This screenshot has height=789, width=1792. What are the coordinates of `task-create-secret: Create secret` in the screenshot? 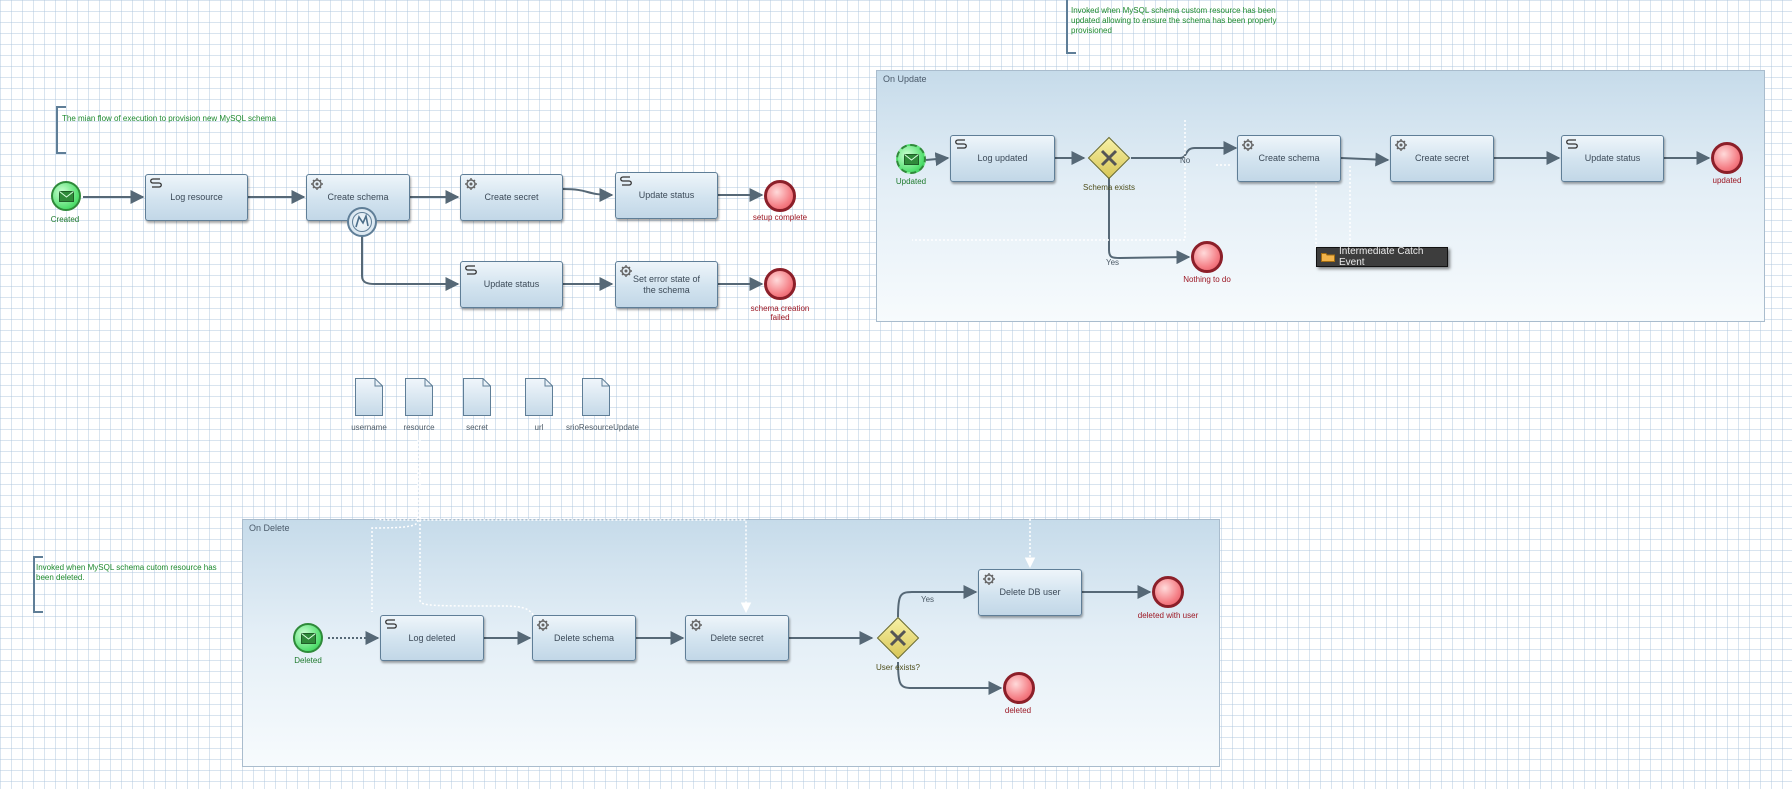 It's located at (511, 197).